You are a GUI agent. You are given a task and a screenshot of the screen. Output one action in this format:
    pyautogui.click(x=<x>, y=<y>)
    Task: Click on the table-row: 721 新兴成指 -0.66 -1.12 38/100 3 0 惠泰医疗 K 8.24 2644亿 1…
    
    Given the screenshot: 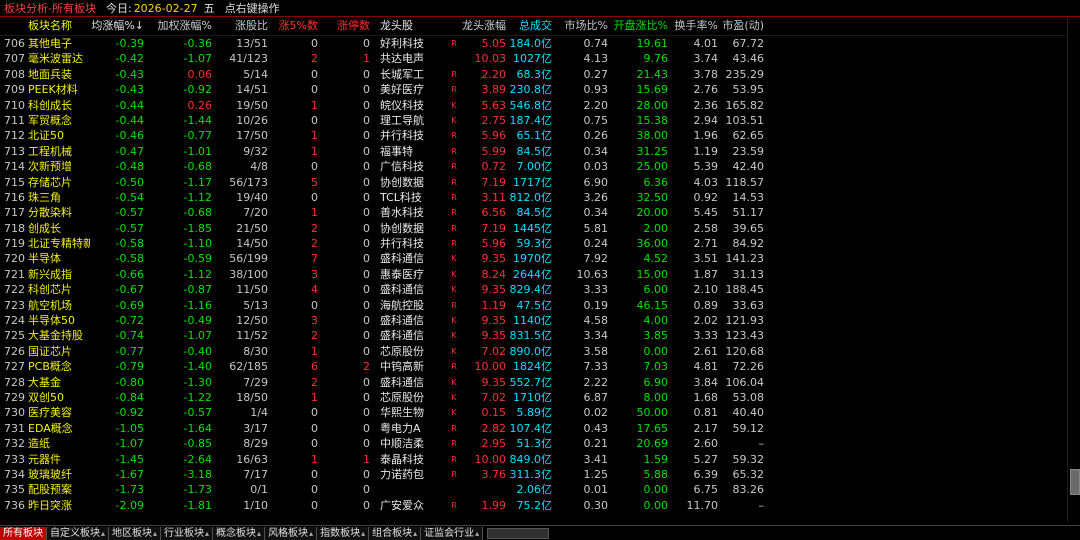 What is the action you would take?
    pyautogui.click(x=533, y=274)
    